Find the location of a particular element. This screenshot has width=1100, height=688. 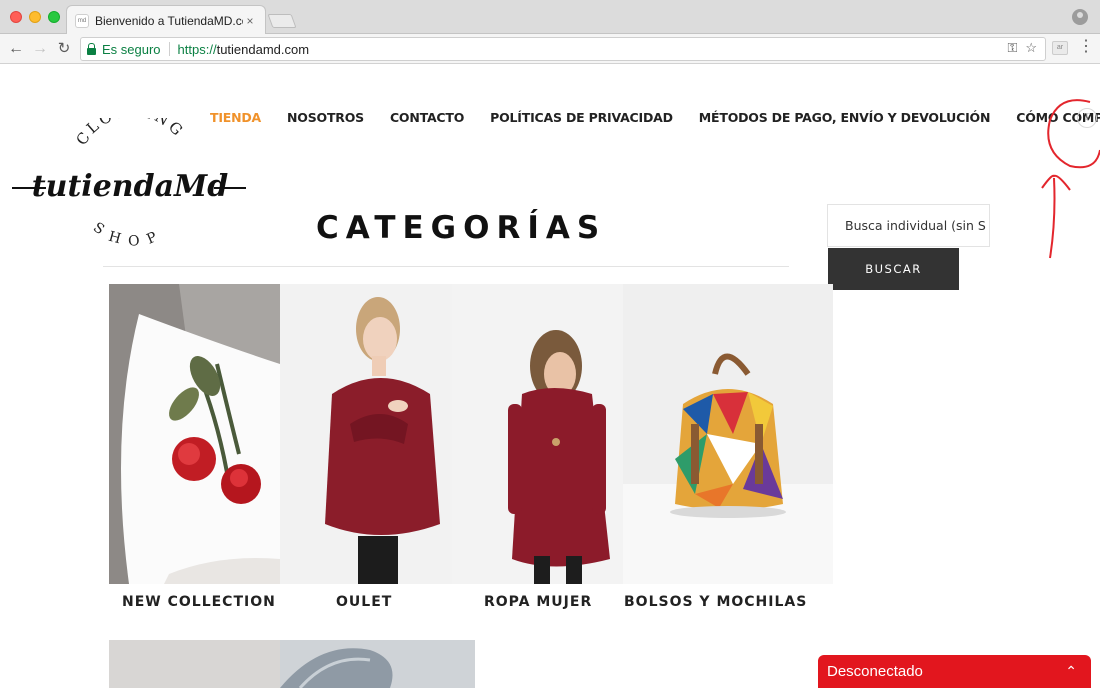

forward-arrow-icon: → is located at coordinates (40, 49).